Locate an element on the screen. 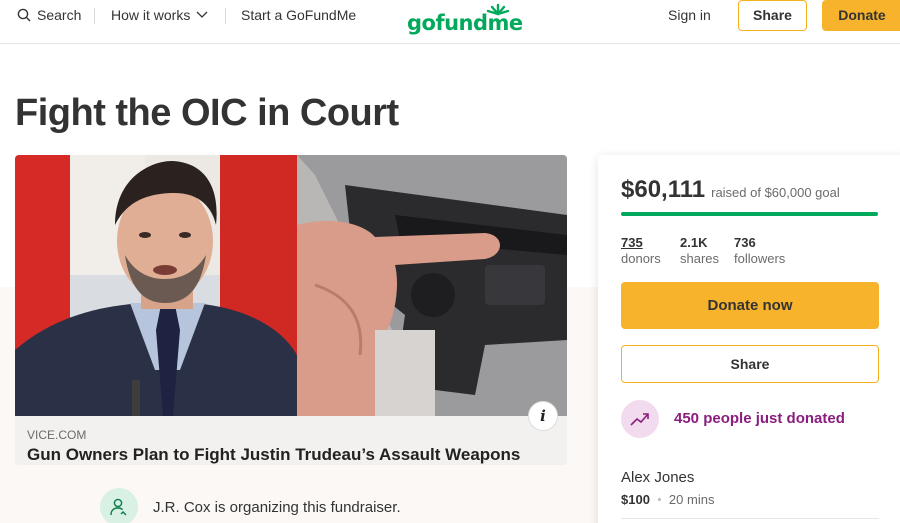 This screenshot has width=900, height=523. how-it-works-label: How it works is located at coordinates (151, 15).